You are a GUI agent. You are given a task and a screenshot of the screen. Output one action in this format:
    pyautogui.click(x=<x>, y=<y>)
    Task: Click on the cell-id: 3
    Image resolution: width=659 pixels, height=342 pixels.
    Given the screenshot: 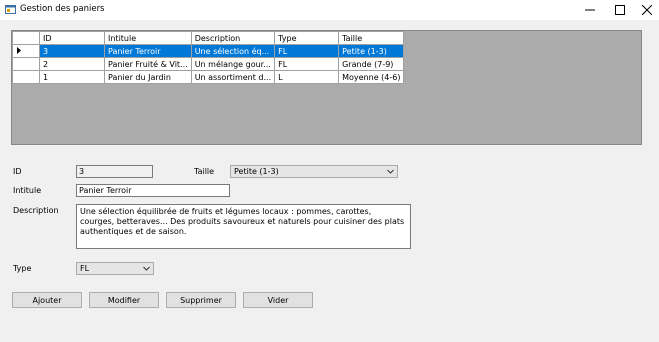 What is the action you would take?
    pyautogui.click(x=72, y=51)
    